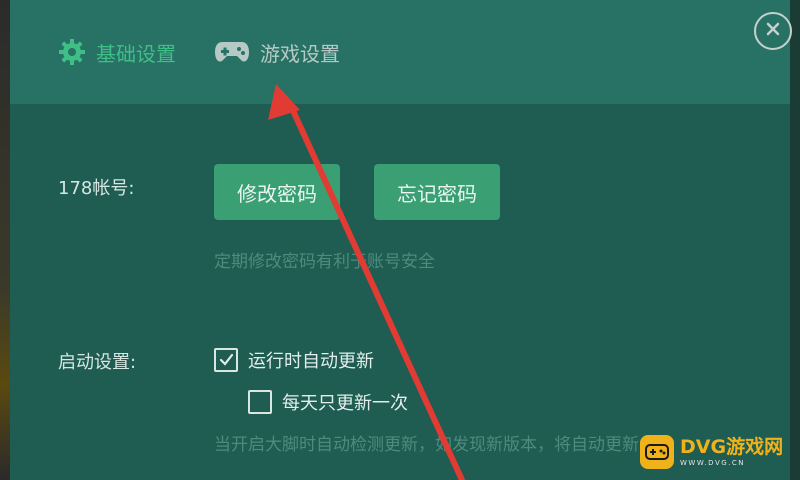  I want to click on dvg-watermark: DVG游戏网 WWW.DVG.CN, so click(716, 452).